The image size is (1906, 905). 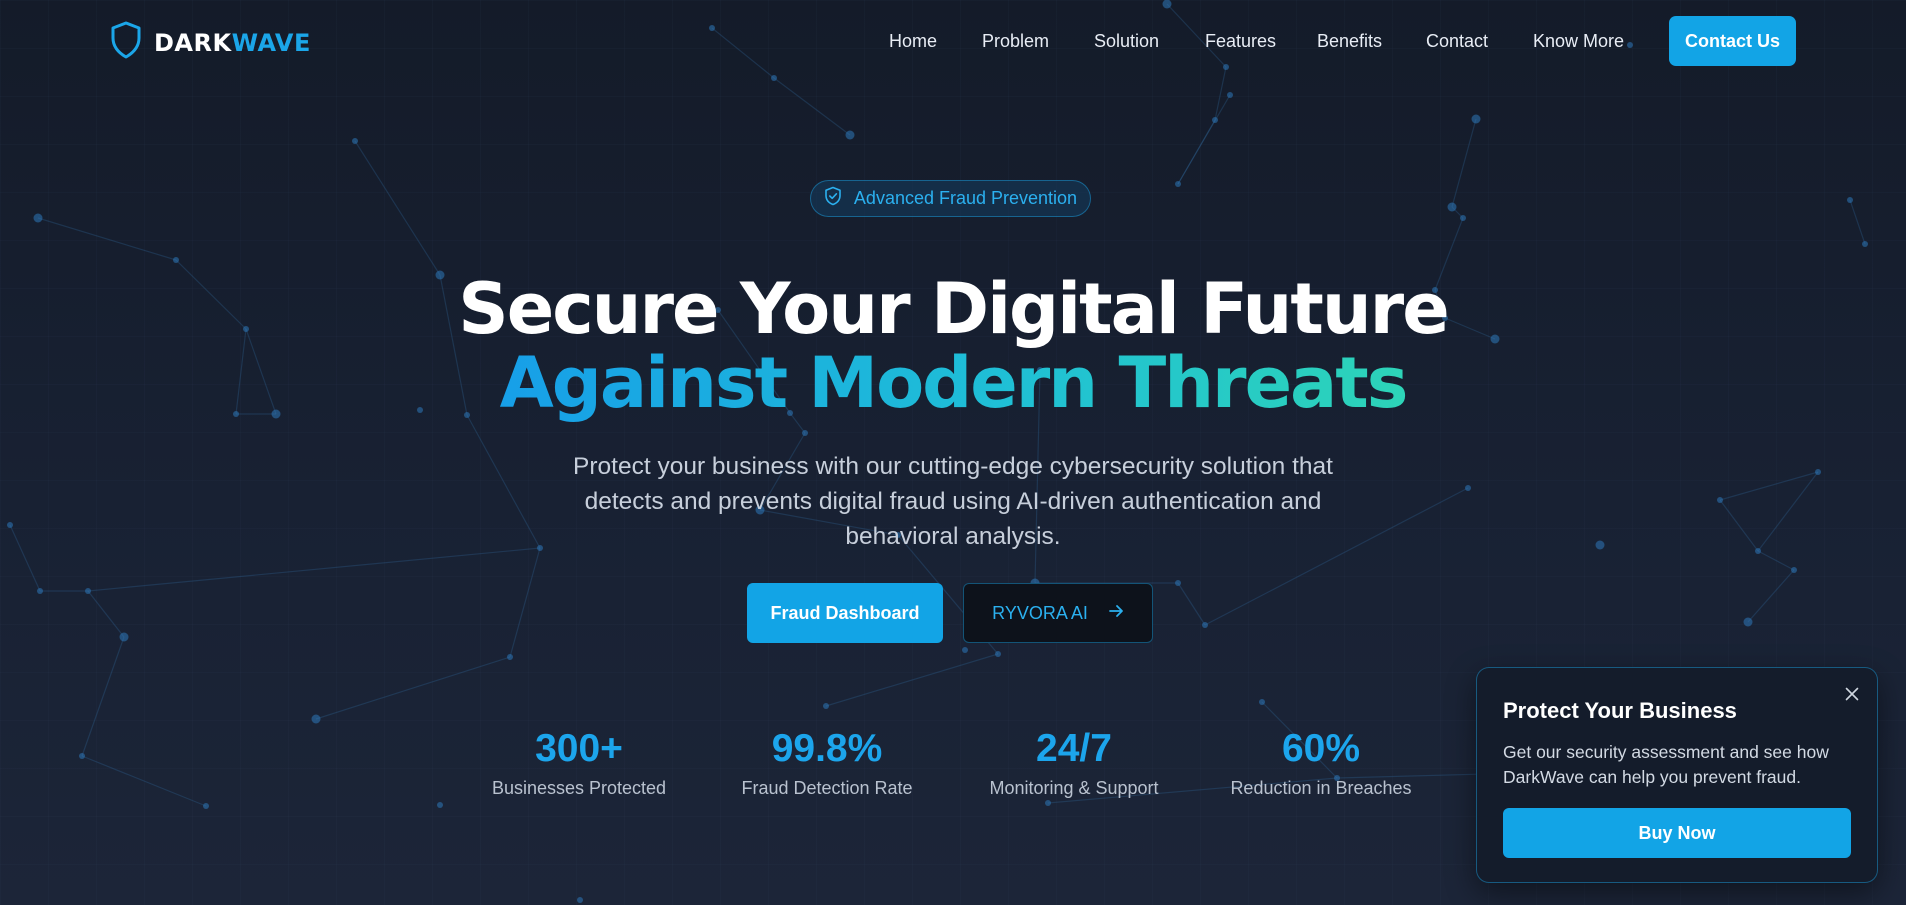 I want to click on stat-value: 60%, so click(x=1321, y=748).